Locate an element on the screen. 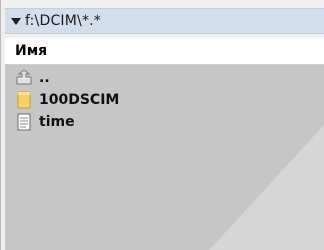 This screenshot has height=250, width=324. list-item-label: time is located at coordinates (57, 122).